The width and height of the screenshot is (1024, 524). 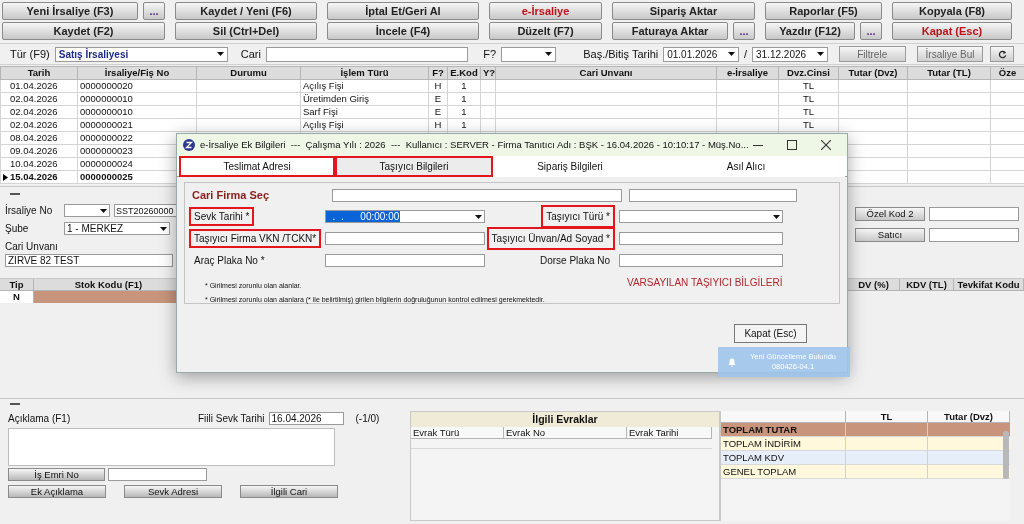 I want to click on refresh-button, so click(x=1002, y=54).